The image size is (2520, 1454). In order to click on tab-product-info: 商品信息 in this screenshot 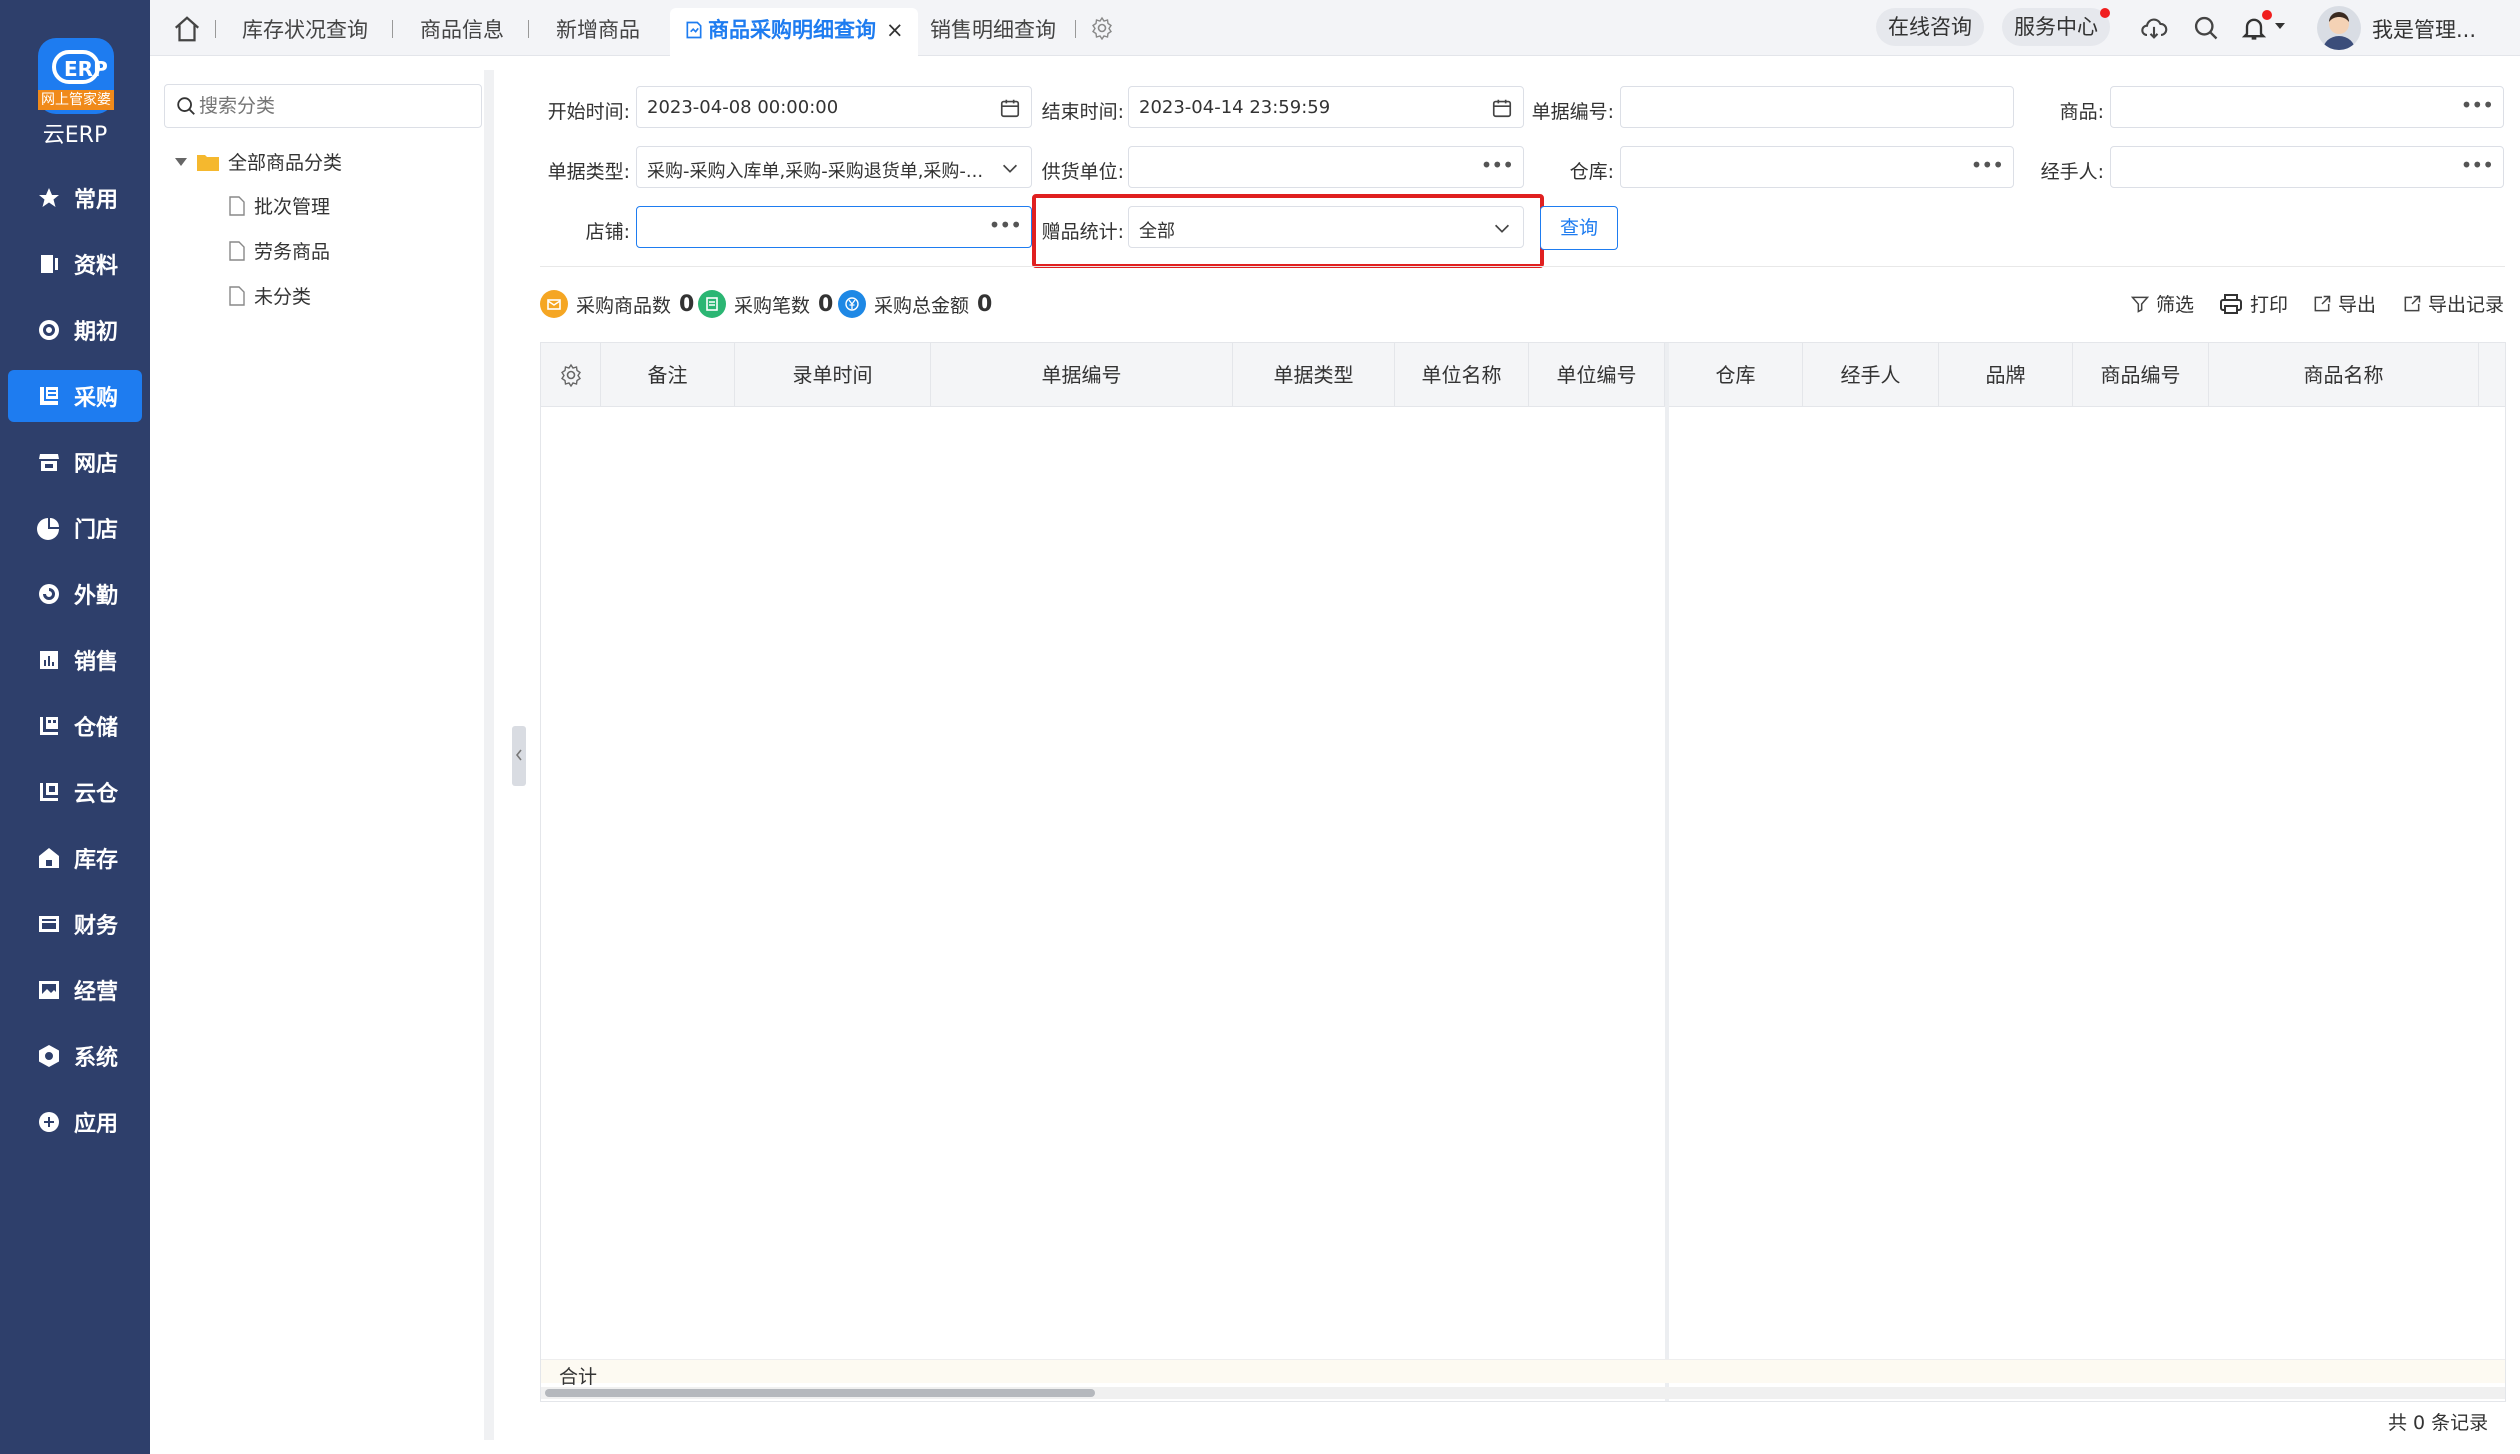, I will do `click(462, 32)`.